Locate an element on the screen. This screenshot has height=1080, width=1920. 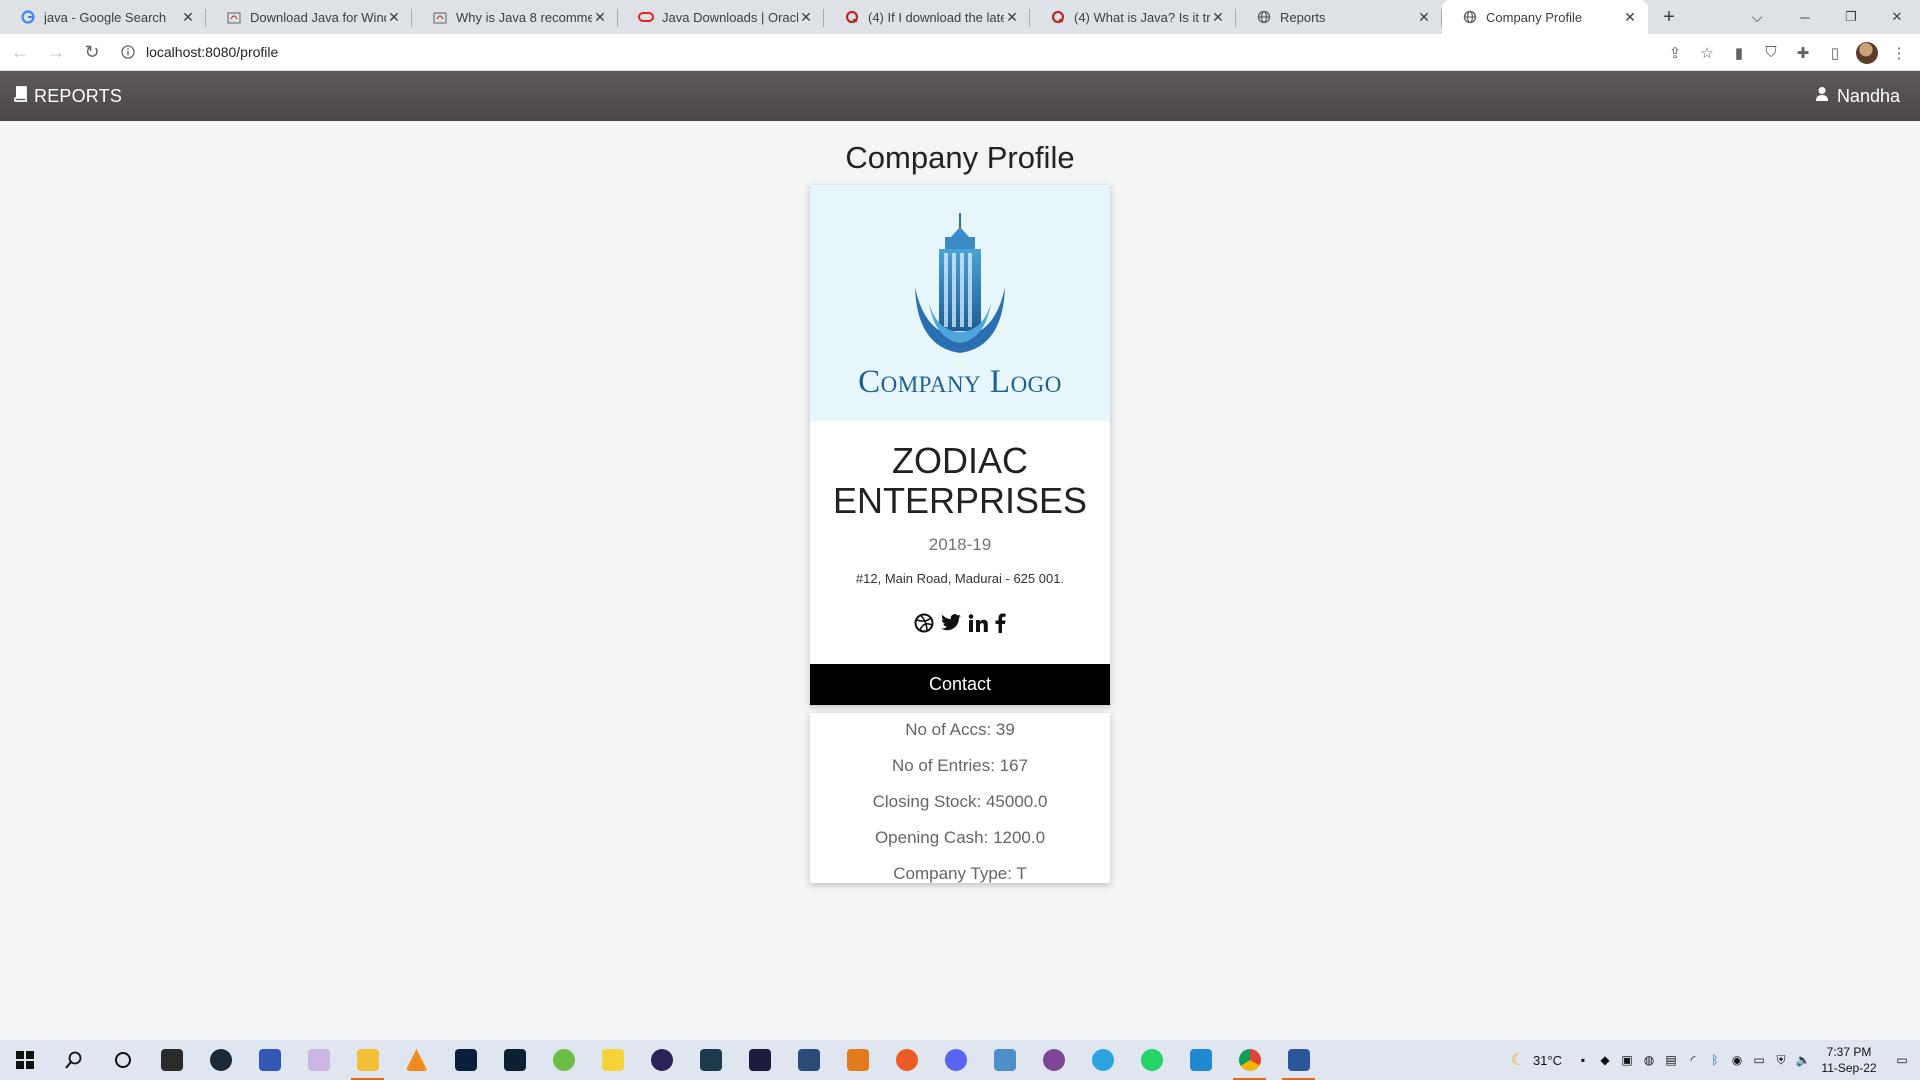
extension-book-icon: ▮ is located at coordinates (1739, 53).